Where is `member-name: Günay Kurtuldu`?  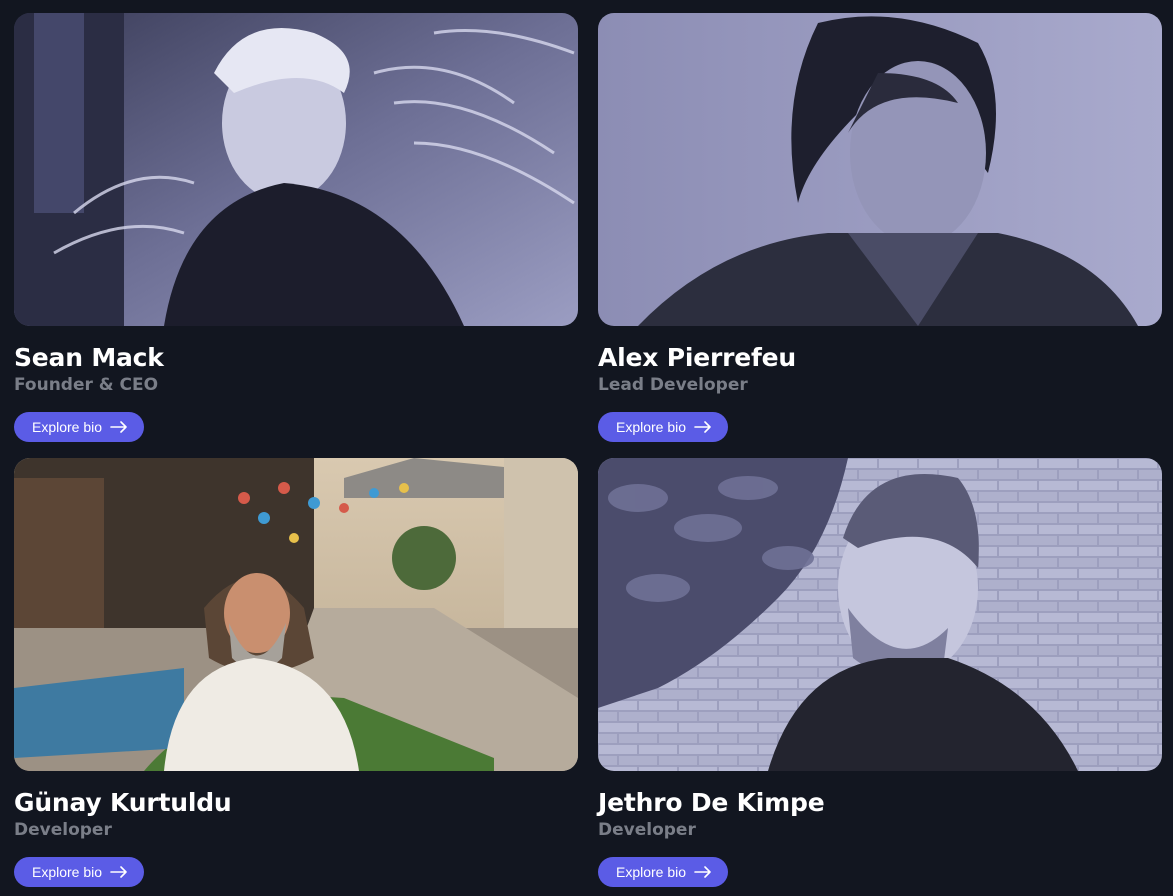
member-name: Günay Kurtuldu is located at coordinates (123, 802).